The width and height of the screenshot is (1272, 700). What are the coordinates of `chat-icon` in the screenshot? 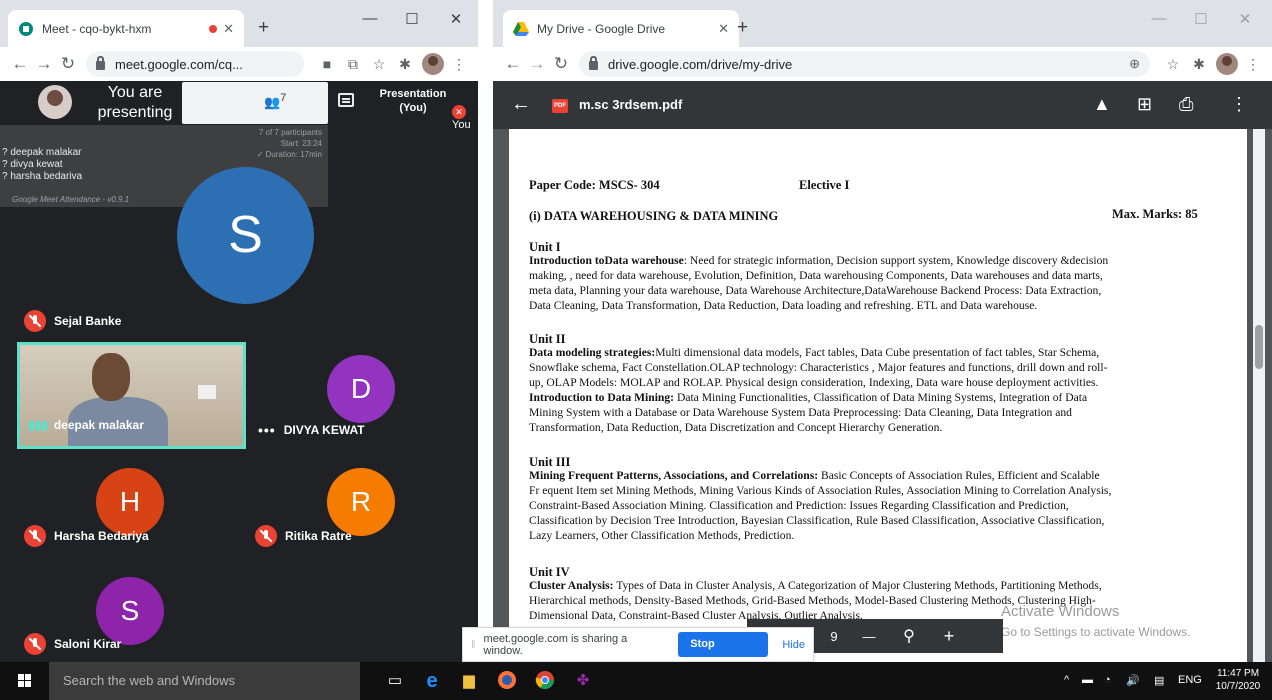 It's located at (346, 100).